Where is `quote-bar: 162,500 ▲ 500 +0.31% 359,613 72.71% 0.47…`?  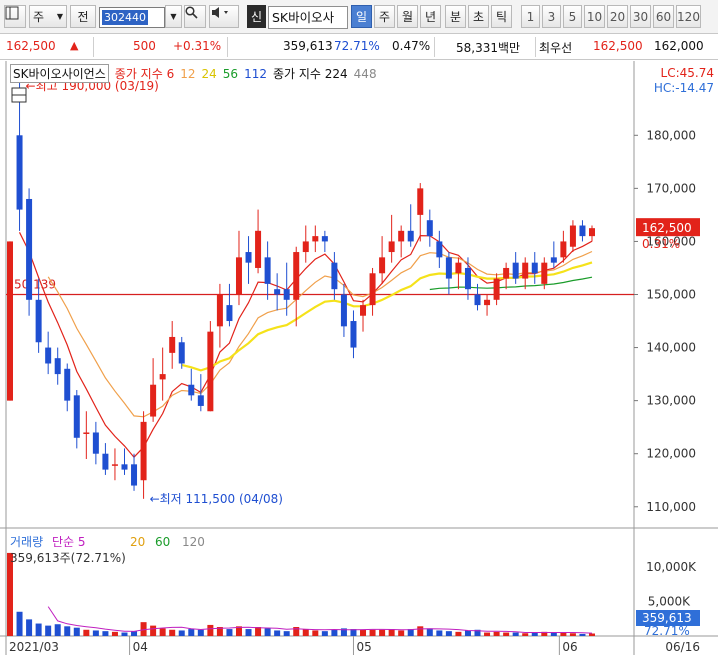
quote-bar: 162,500 ▲ 500 +0.31% 359,613 72.71% 0.47… is located at coordinates (359, 47).